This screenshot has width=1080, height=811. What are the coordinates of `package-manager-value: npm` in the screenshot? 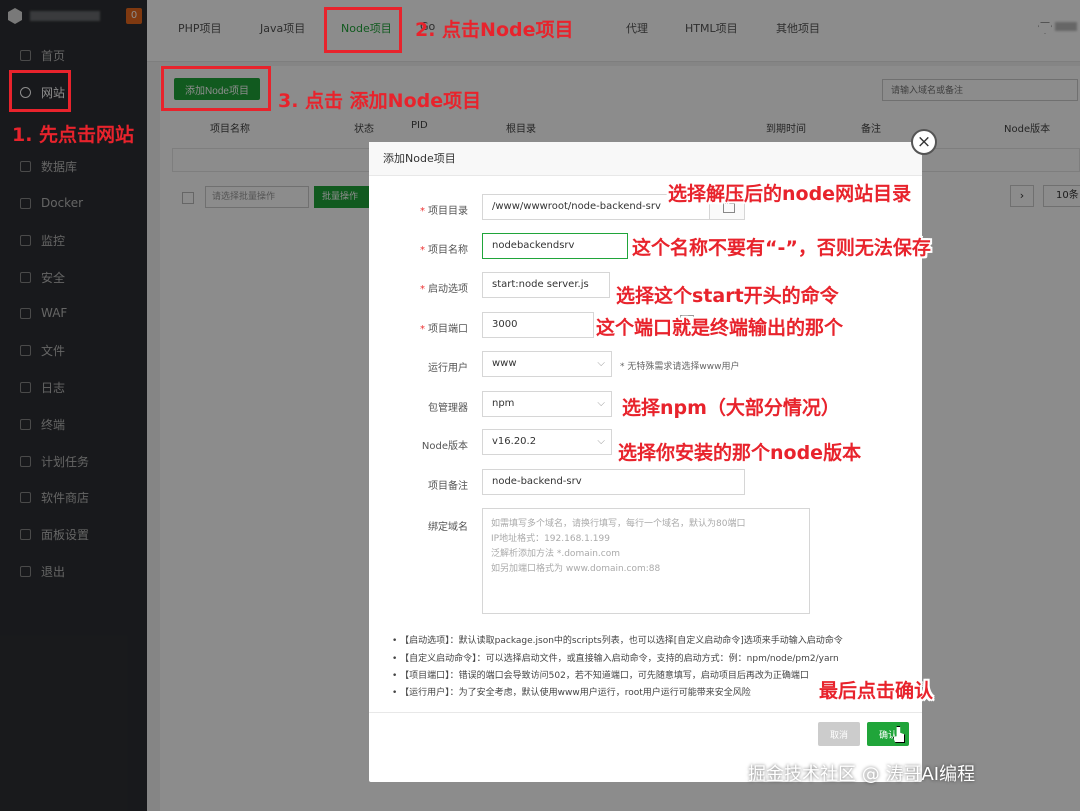 It's located at (503, 403).